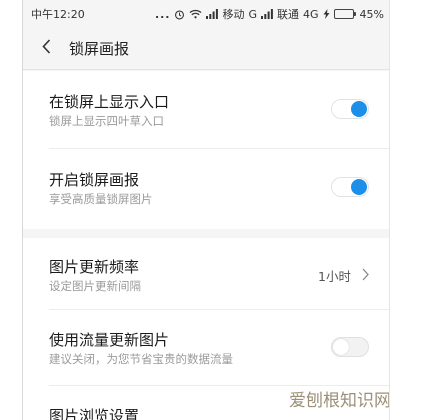 Image resolution: width=421 pixels, height=420 pixels. What do you see at coordinates (233, 14) in the screenshot?
I see `carrier-1: 移动` at bounding box center [233, 14].